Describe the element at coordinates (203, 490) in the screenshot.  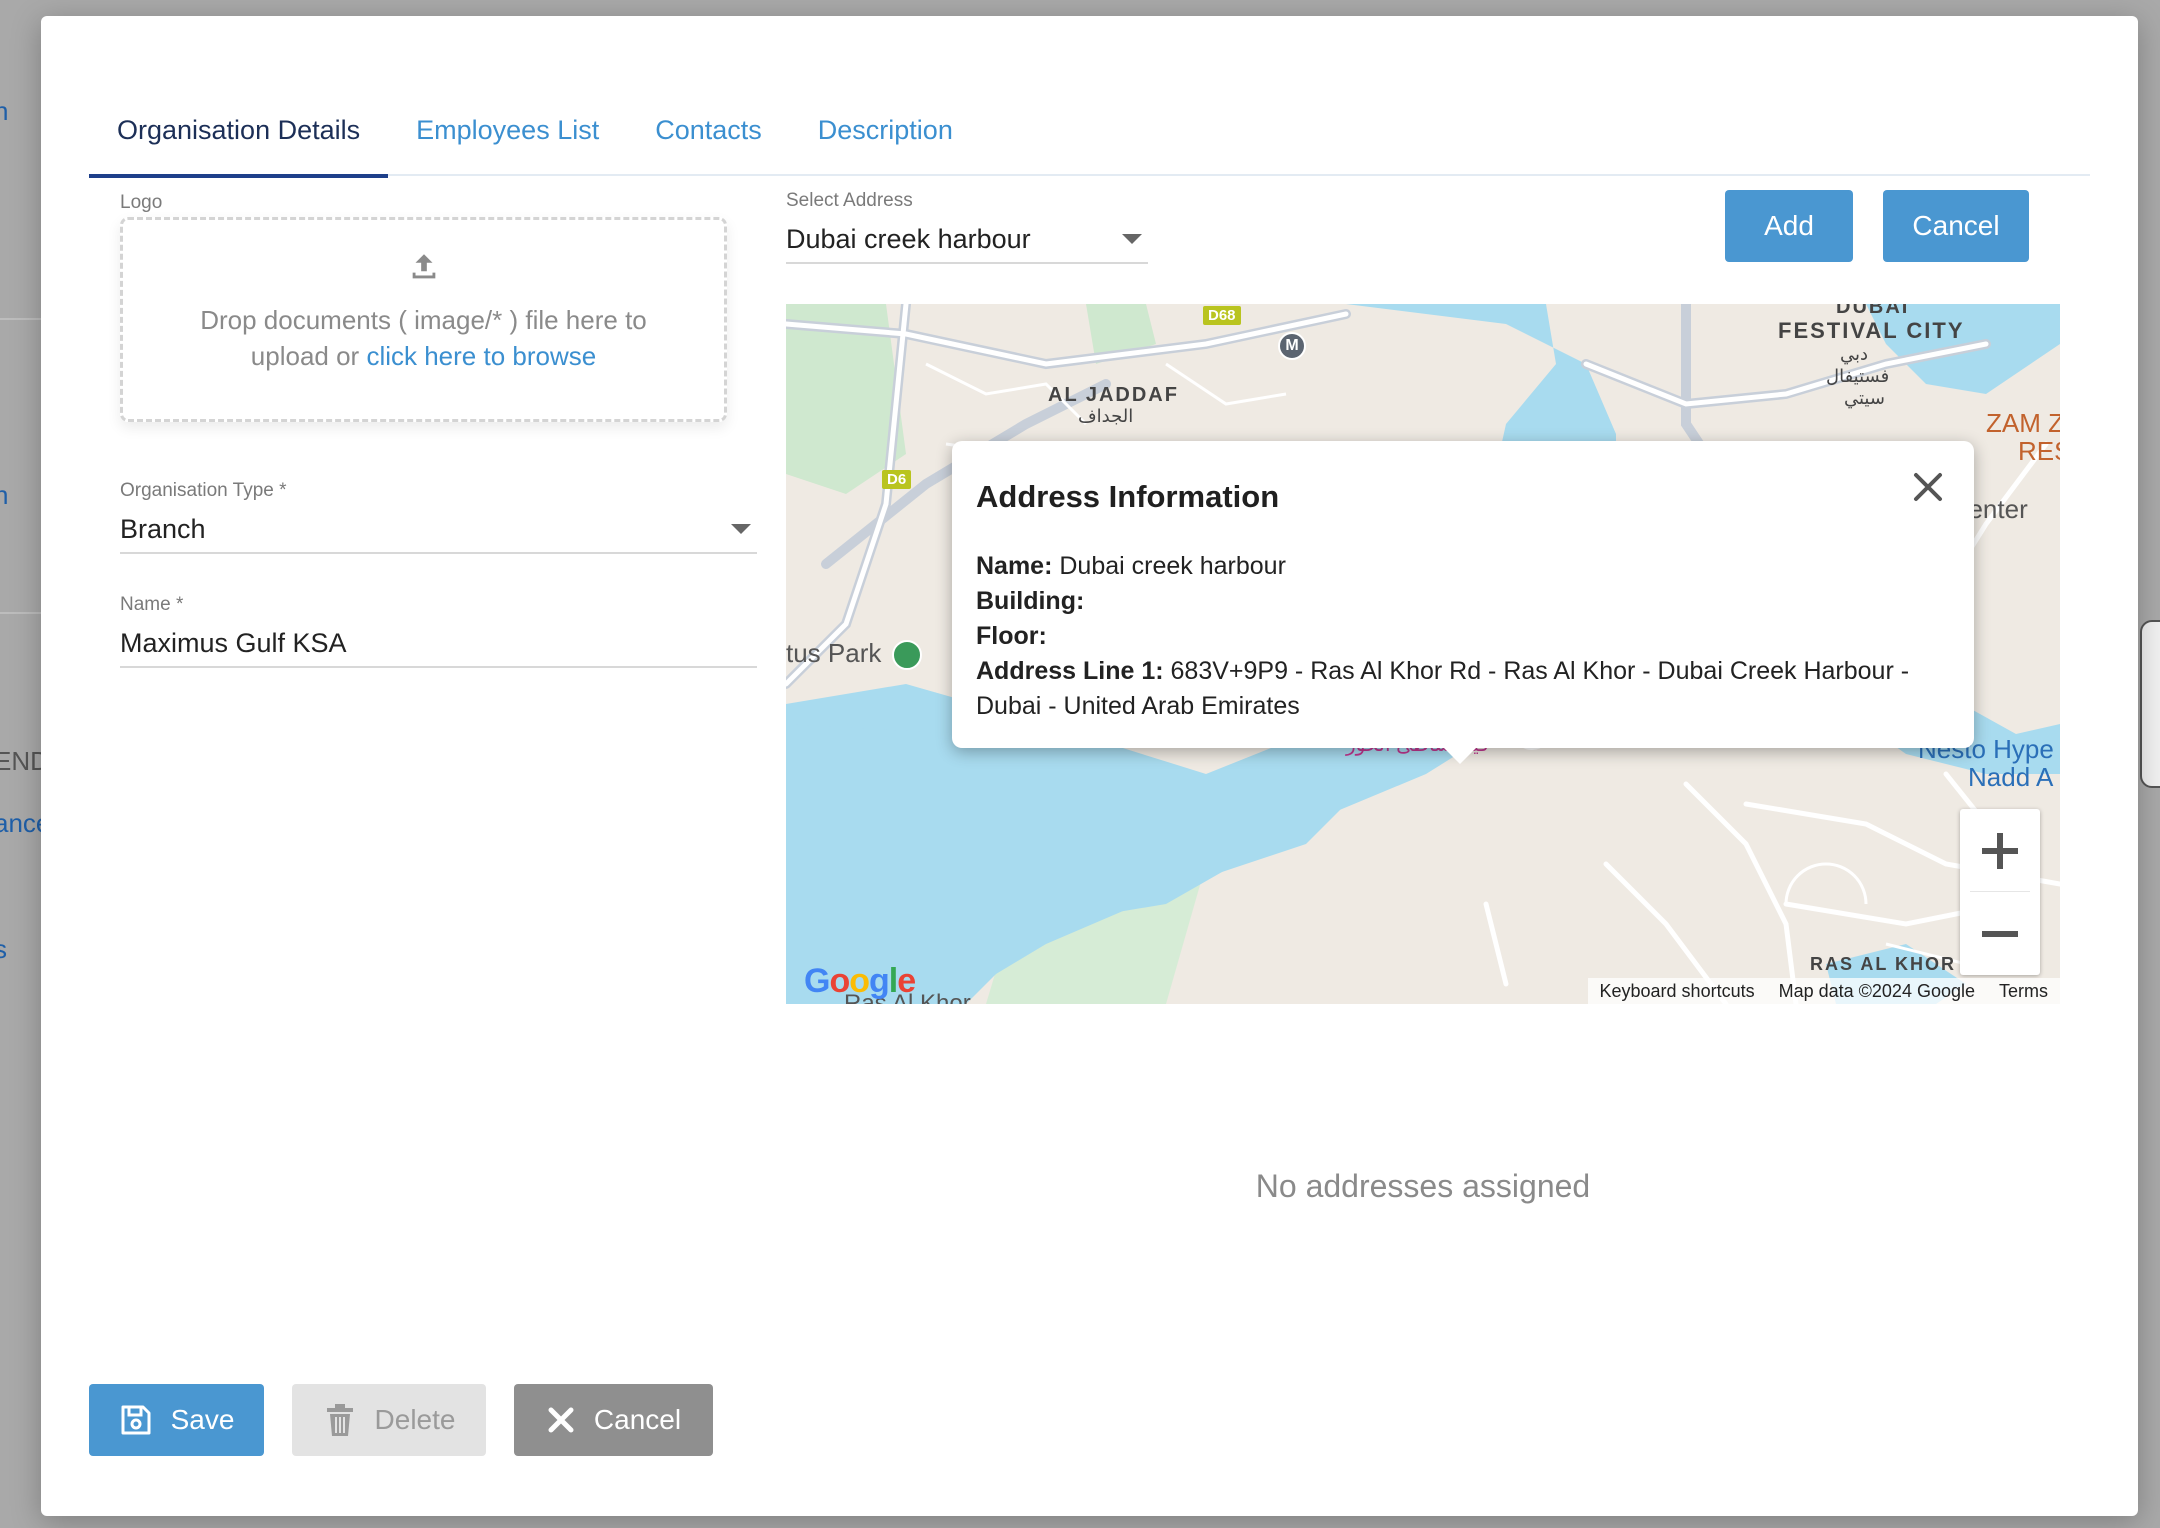
I see `organisation-type-label: Organisation Type *` at that location.